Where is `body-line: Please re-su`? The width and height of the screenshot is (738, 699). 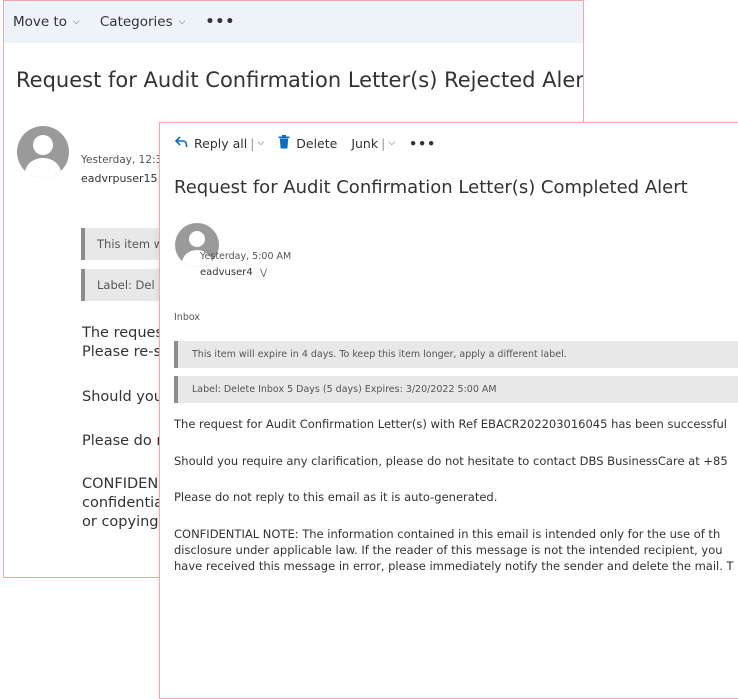 body-line: Please re-su is located at coordinates (126, 352).